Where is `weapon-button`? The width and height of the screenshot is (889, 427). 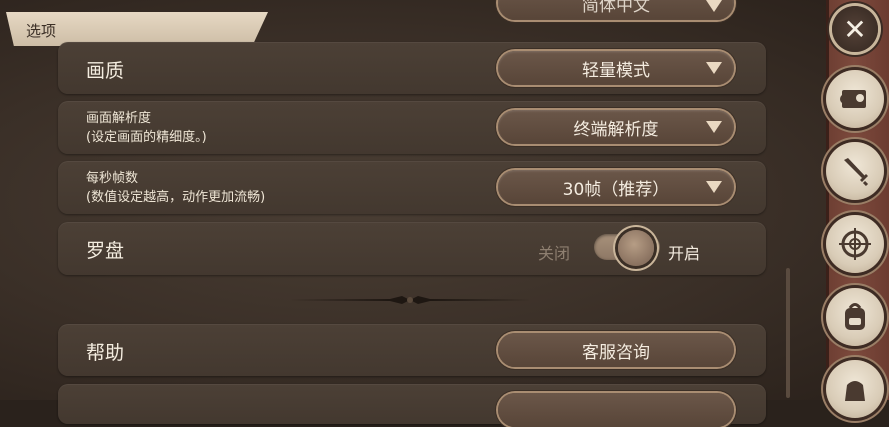
weapon-button is located at coordinates (855, 171).